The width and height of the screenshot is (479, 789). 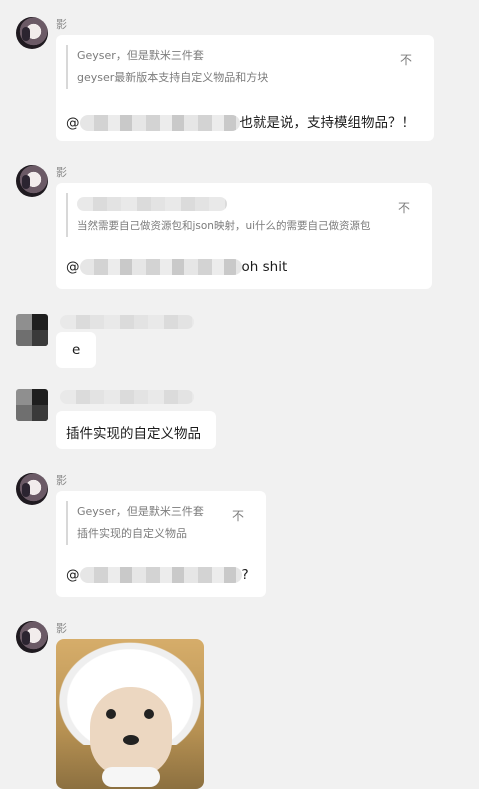 I want to click on sticker-eye-left, so click(x=111, y=714).